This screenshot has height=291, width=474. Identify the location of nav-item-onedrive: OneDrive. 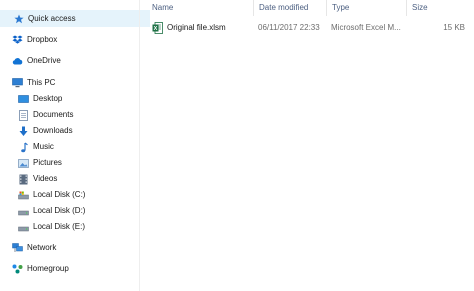
(36, 61).